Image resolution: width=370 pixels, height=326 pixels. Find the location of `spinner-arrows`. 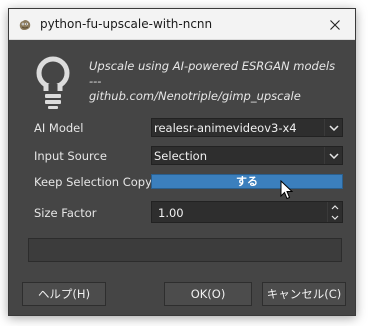

spinner-arrows is located at coordinates (334, 212).